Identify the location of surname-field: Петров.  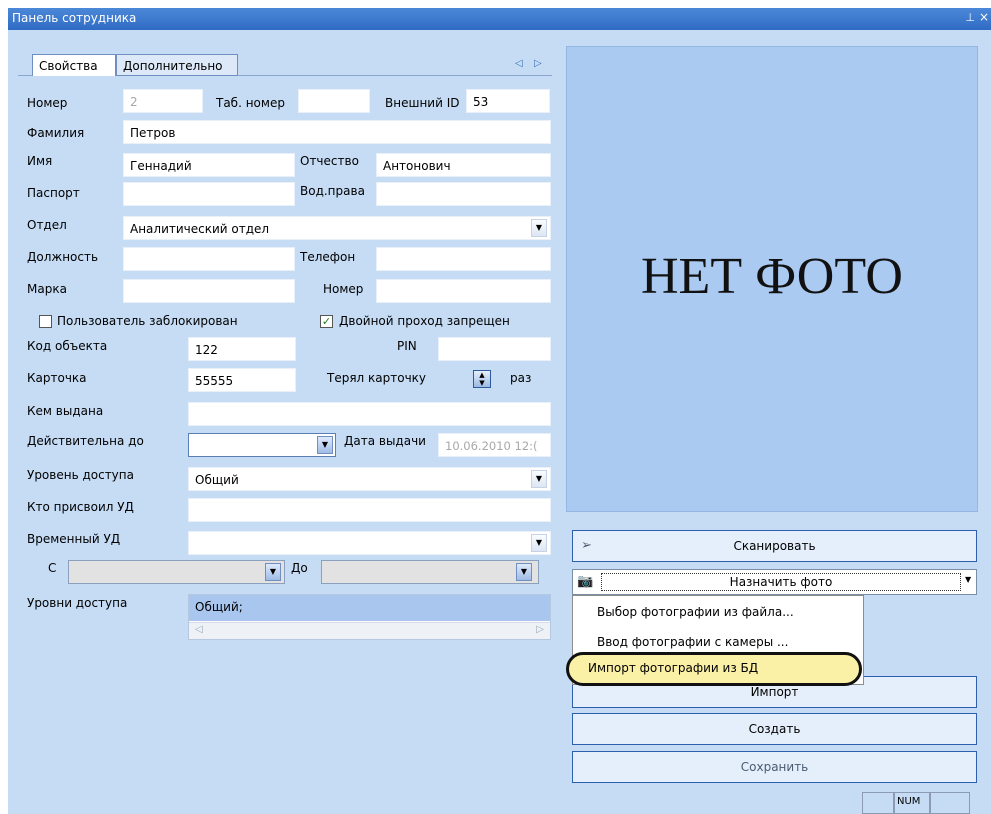
(337, 132).